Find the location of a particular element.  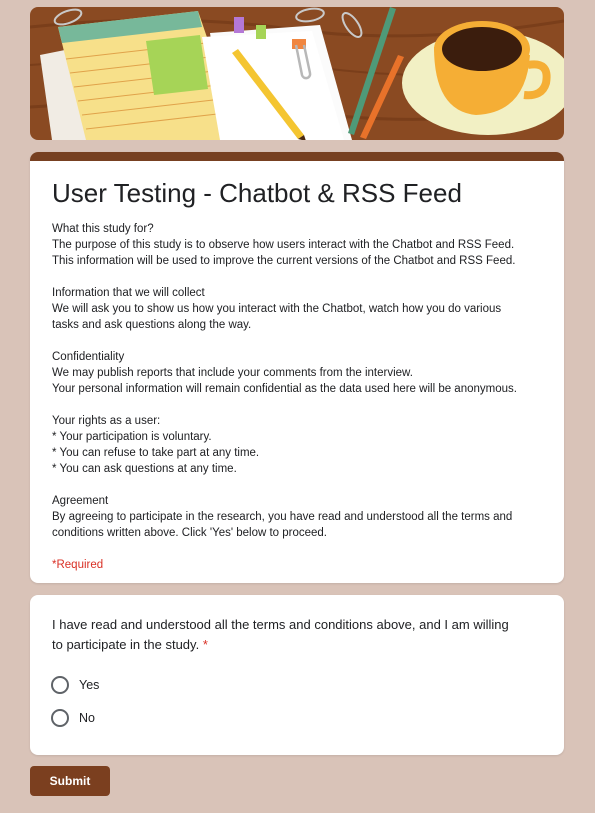

section-heading: Confidentiality is located at coordinates (88, 357).